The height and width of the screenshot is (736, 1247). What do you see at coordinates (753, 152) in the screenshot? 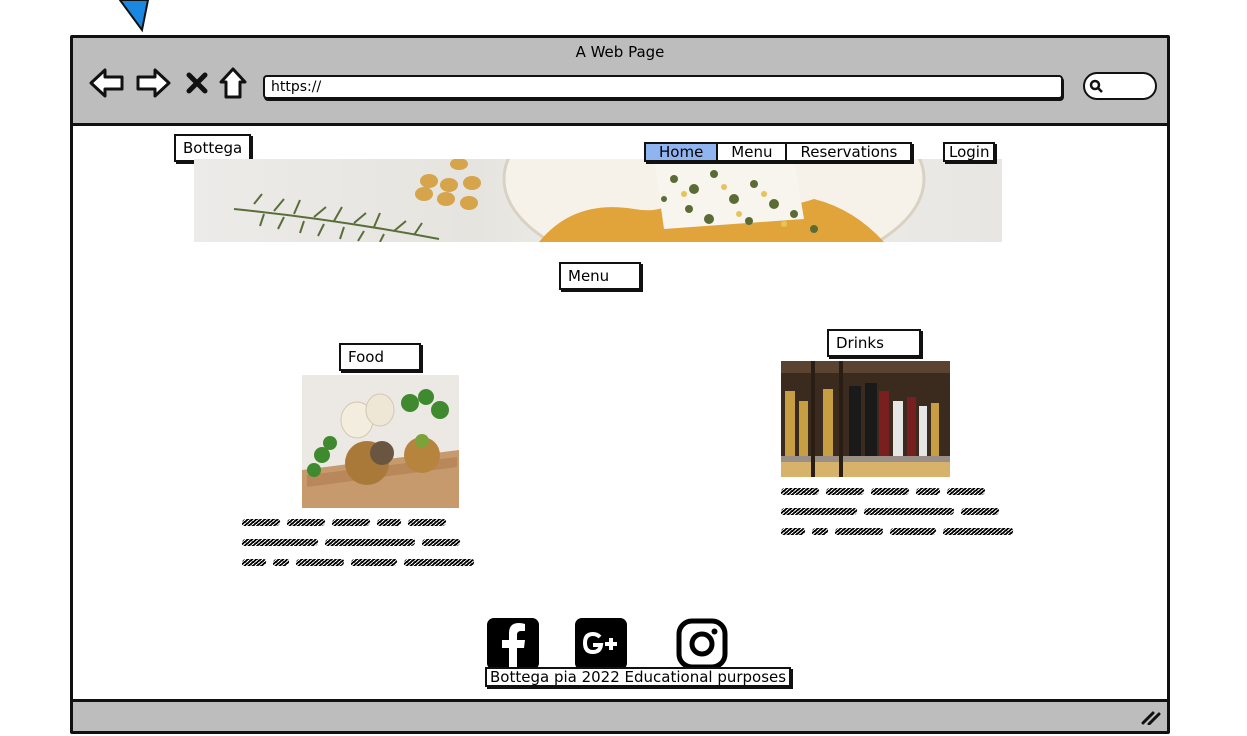
I see `nav-item-menu: Menu` at bounding box center [753, 152].